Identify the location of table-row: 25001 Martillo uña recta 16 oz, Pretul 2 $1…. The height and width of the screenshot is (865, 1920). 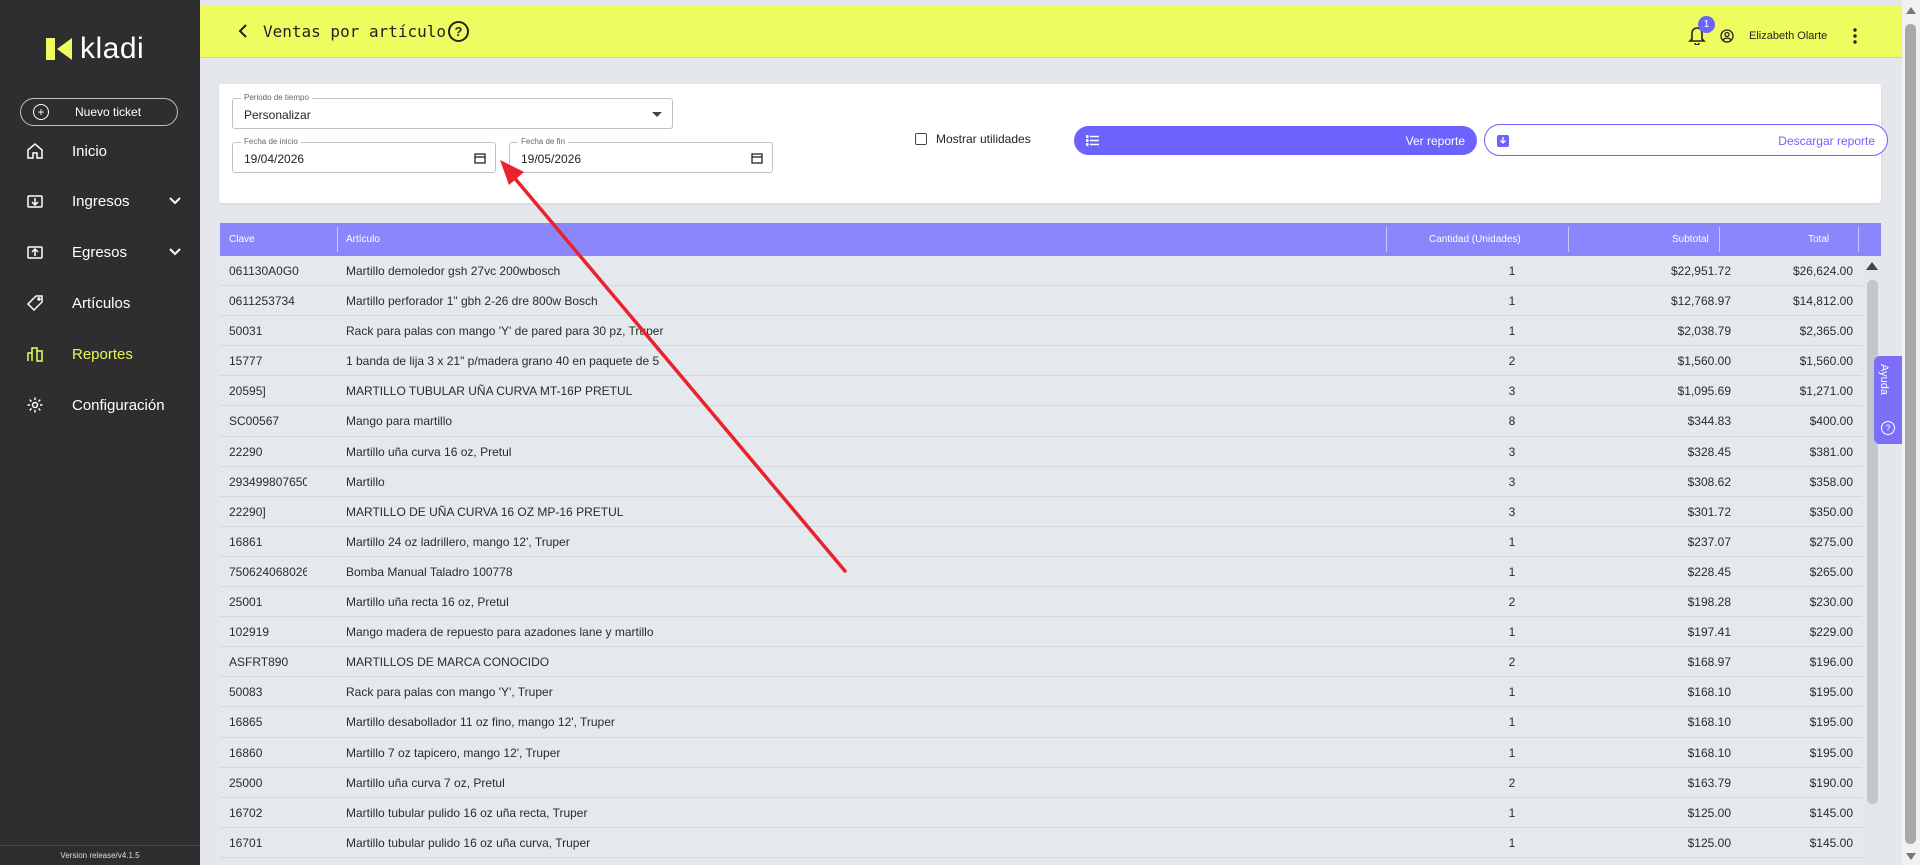
(1041, 602).